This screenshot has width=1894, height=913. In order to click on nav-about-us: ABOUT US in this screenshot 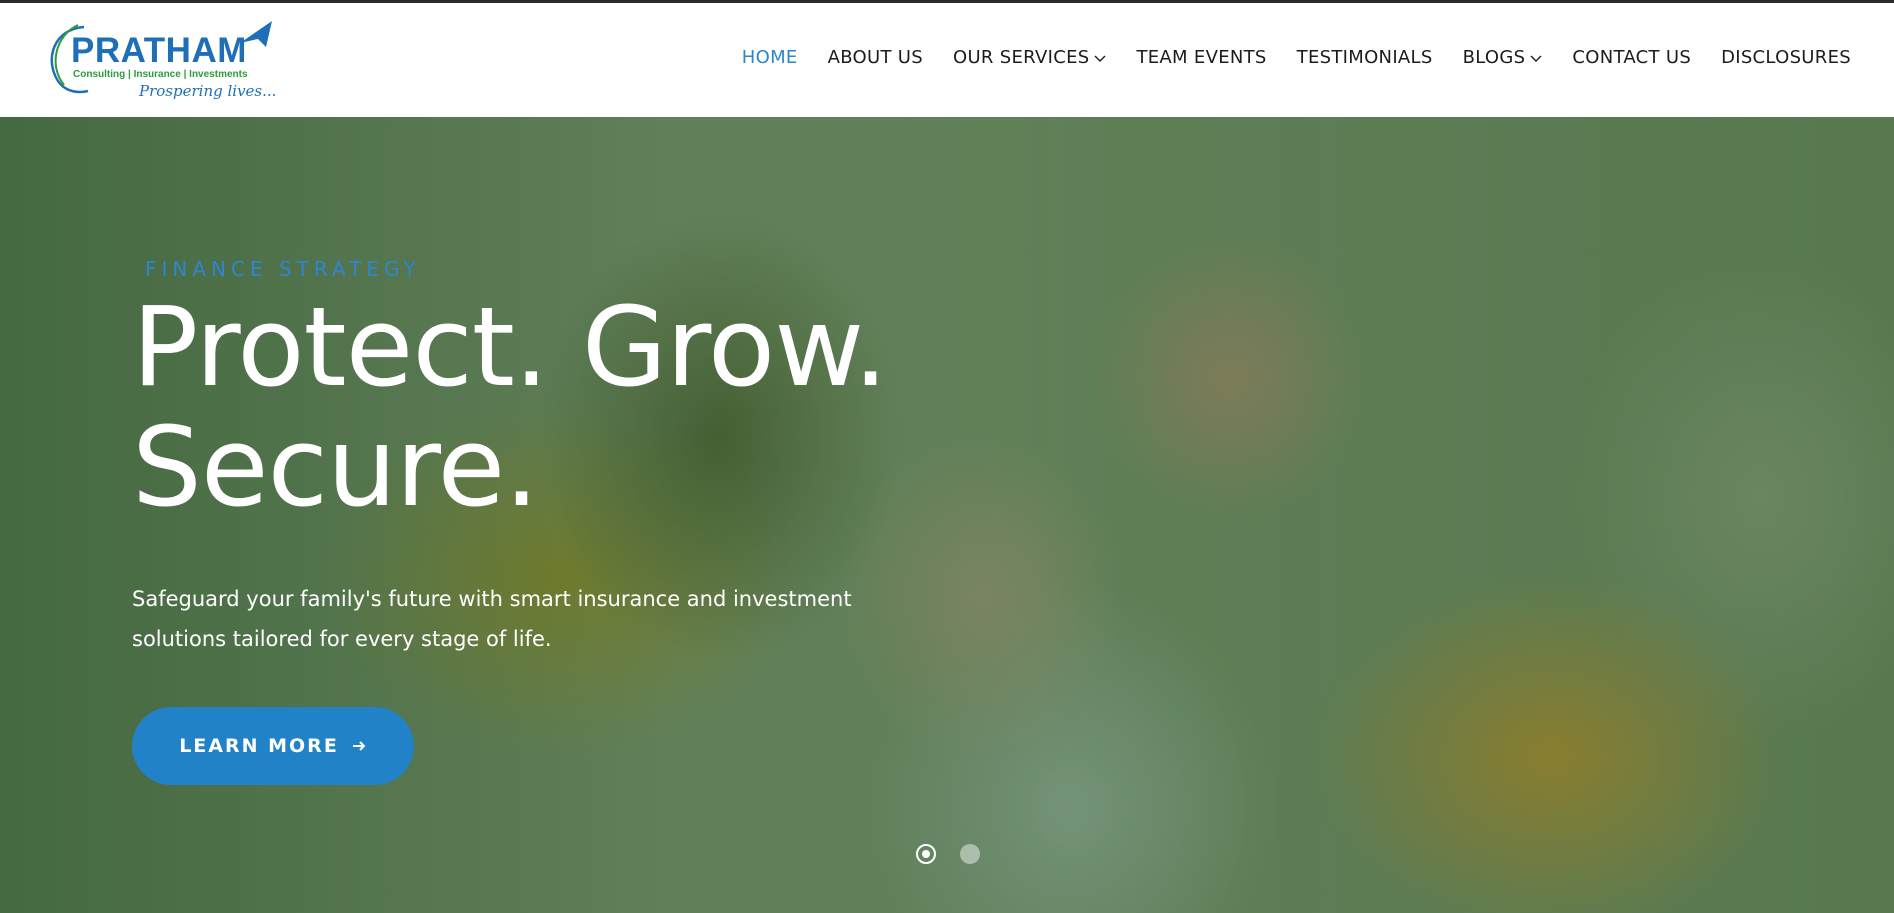, I will do `click(875, 57)`.